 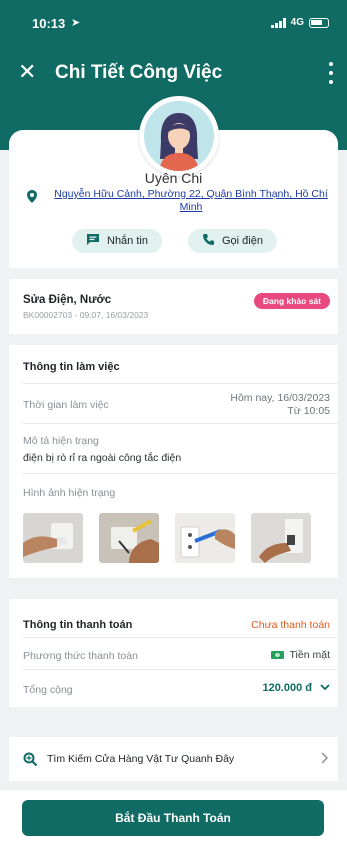 I want to click on message-button-label: Nhắn tin, so click(x=127, y=241).